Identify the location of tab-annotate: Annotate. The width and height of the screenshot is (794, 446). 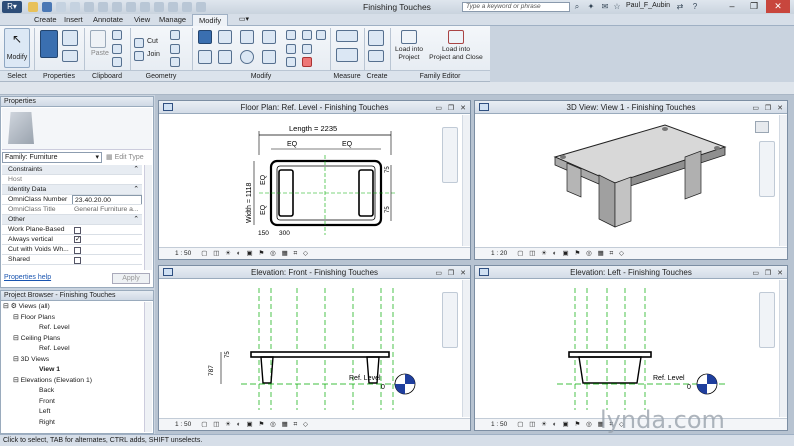
(108, 20).